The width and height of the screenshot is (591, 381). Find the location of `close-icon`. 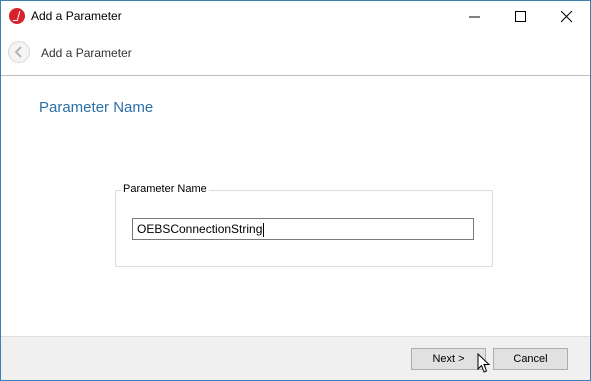

close-icon is located at coordinates (567, 17).